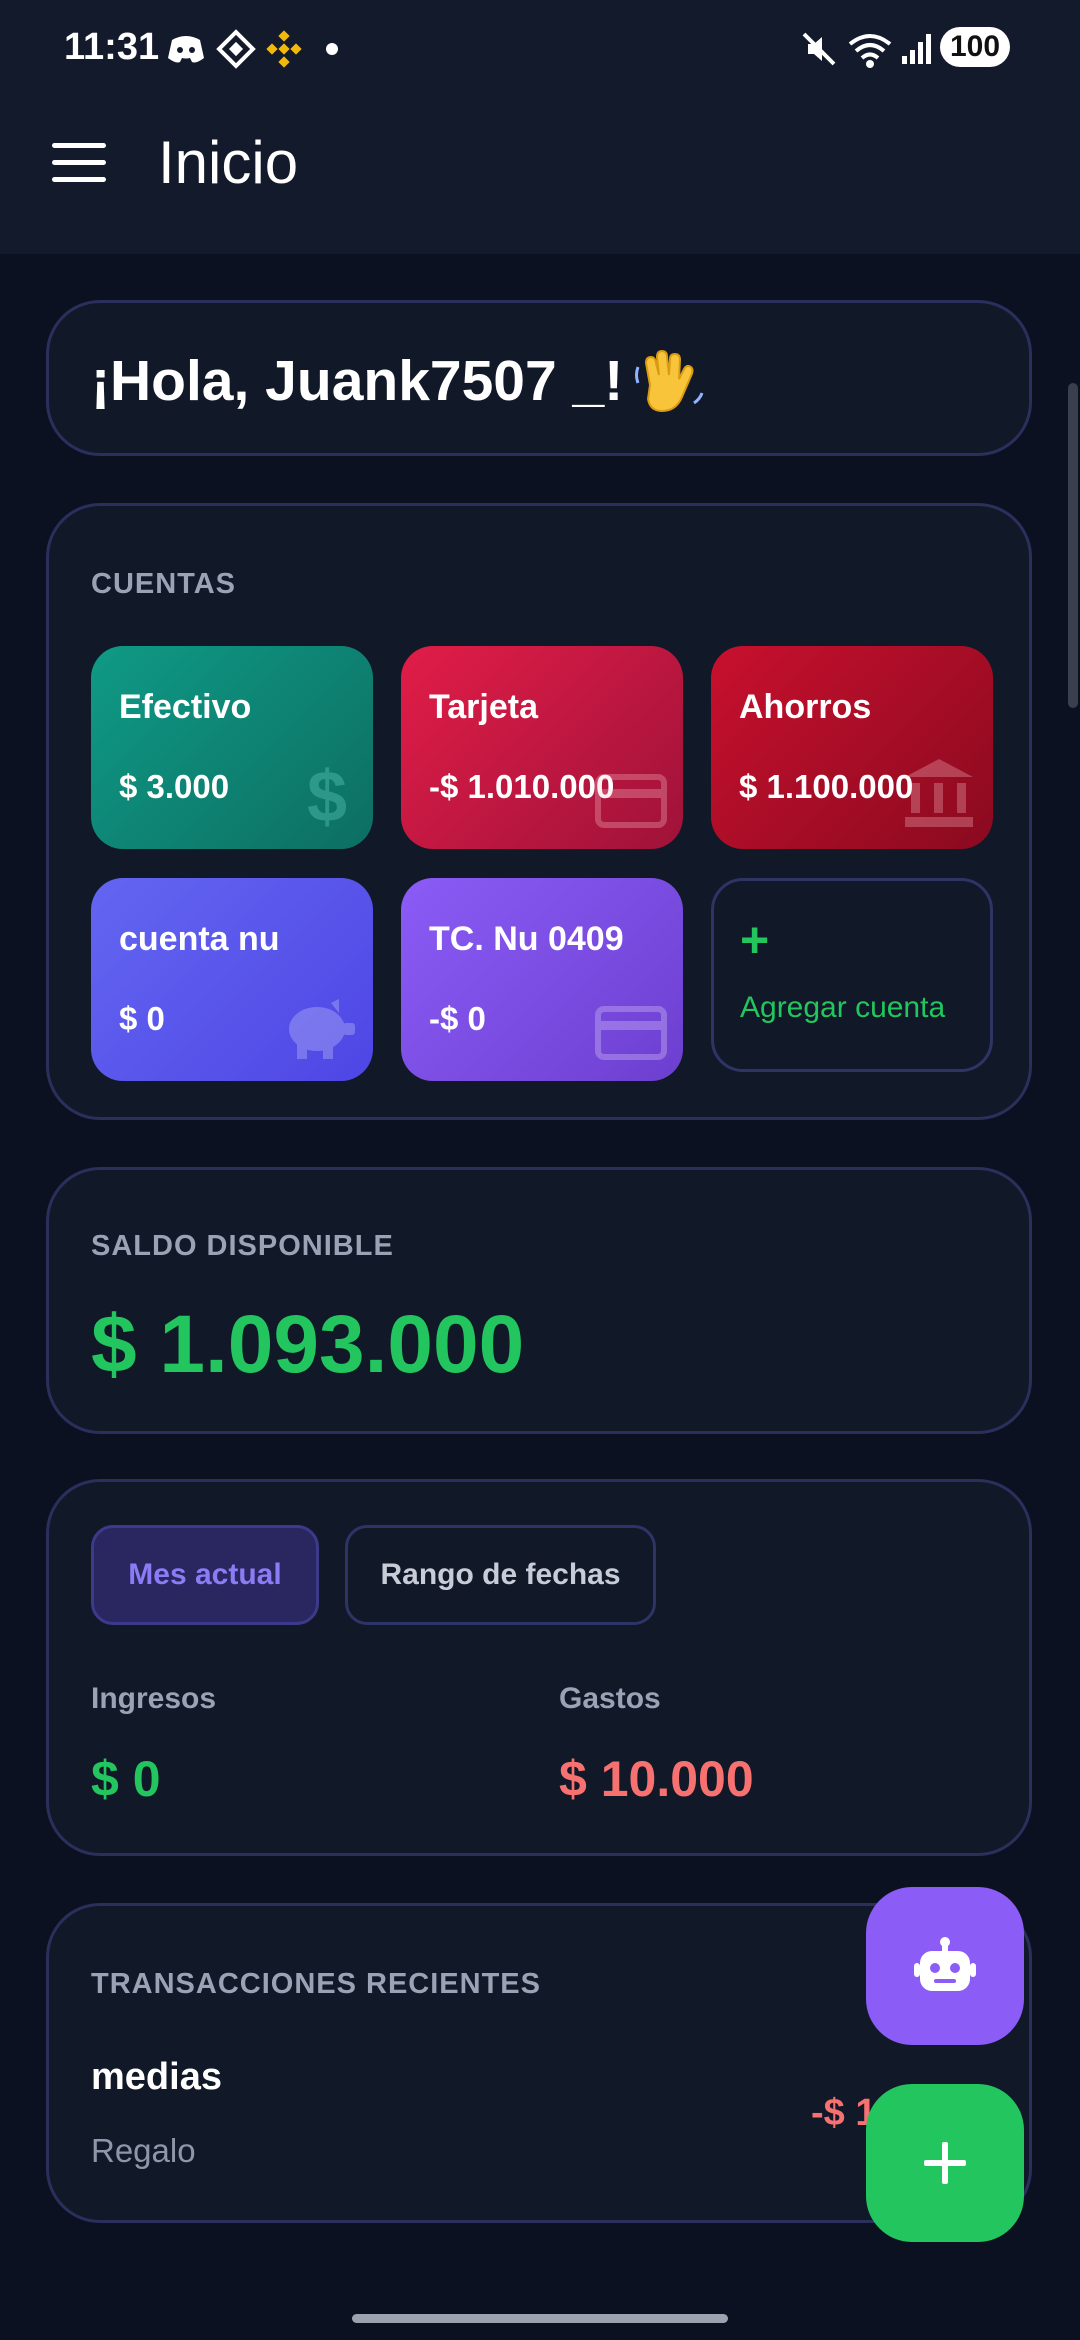 The image size is (1080, 2340). What do you see at coordinates (186, 49) in the screenshot?
I see `discord-icon` at bounding box center [186, 49].